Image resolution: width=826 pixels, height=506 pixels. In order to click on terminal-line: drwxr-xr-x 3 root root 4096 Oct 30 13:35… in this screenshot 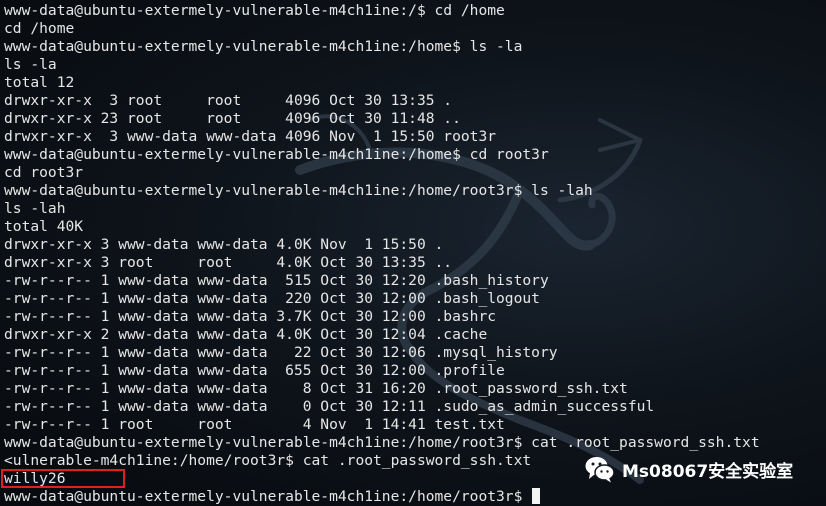, I will do `click(228, 100)`.